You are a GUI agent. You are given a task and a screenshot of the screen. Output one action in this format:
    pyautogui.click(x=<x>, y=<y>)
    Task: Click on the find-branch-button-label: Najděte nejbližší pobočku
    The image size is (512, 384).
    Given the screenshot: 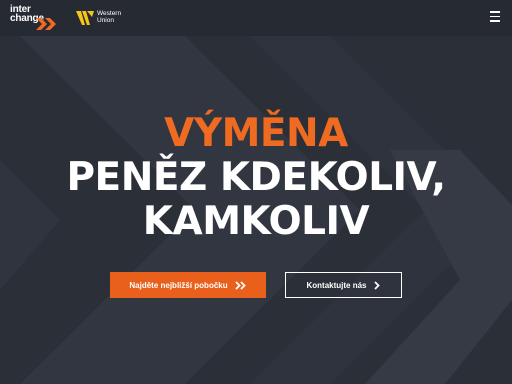 What is the action you would take?
    pyautogui.click(x=178, y=285)
    